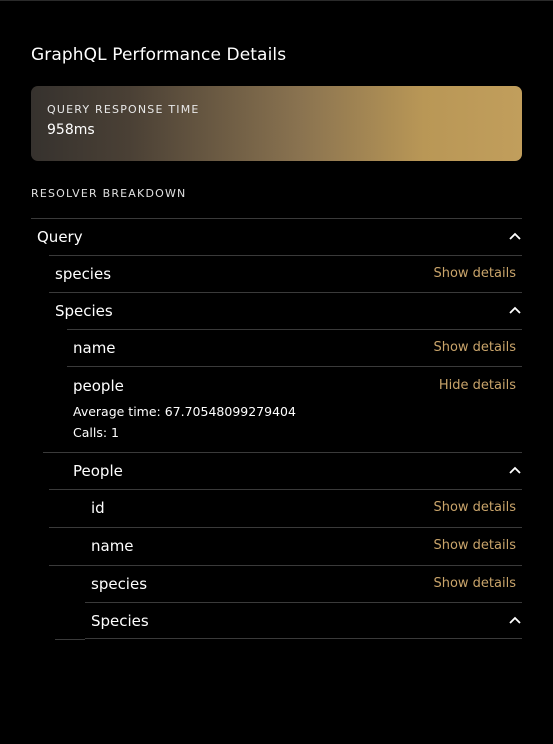 This screenshot has width=553, height=744. I want to click on resolver-people-name-row: name Show details, so click(285, 546).